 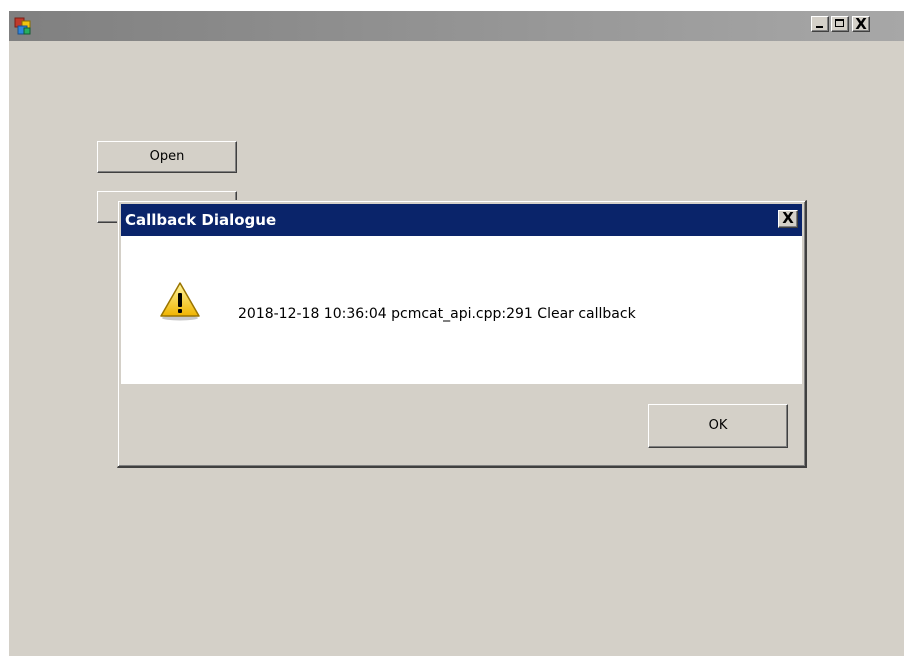 What do you see at coordinates (788, 219) in the screenshot?
I see `dialog-close-button: X` at bounding box center [788, 219].